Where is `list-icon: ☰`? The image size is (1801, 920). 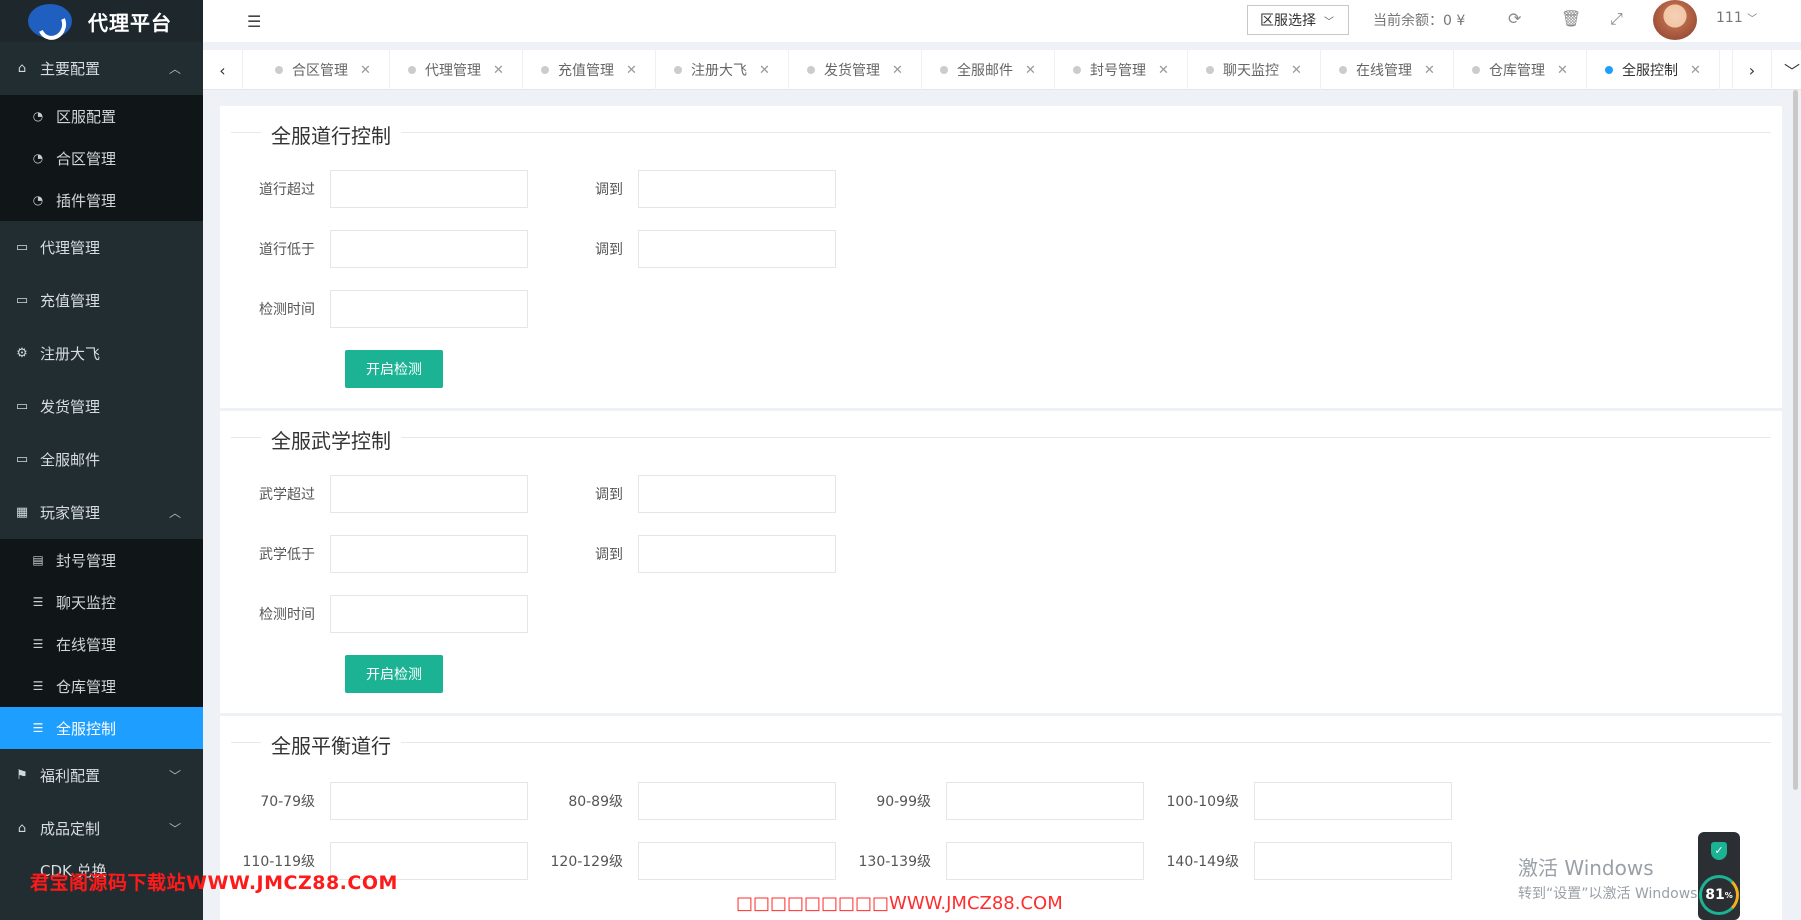 list-icon: ☰ is located at coordinates (38, 728).